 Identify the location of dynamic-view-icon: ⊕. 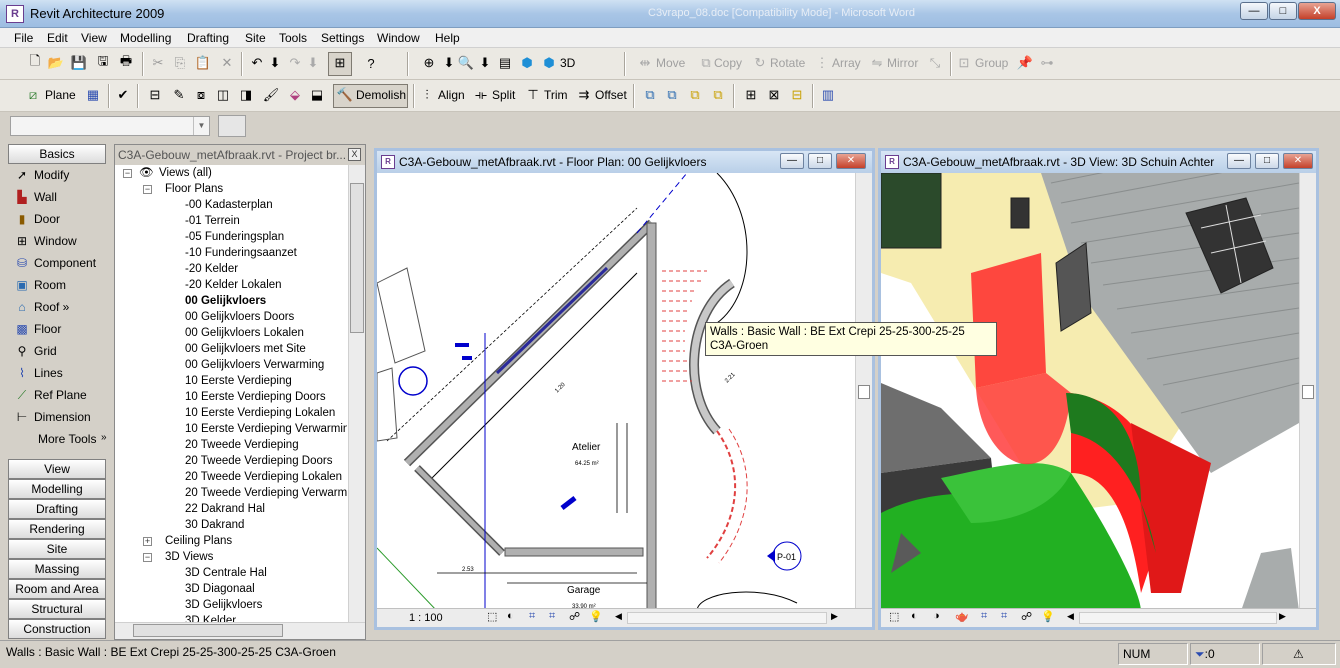
(429, 63).